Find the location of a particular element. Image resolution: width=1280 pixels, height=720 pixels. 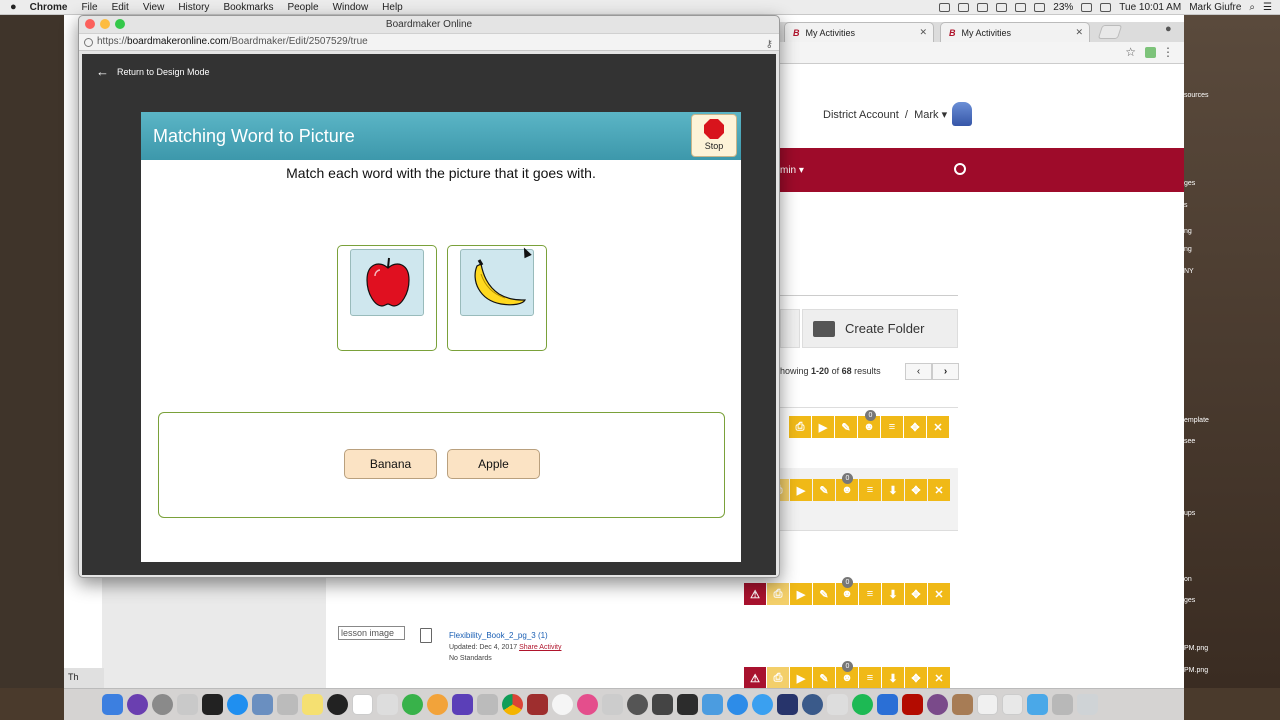

desktop-label: ups is located at coordinates (1189, 513).